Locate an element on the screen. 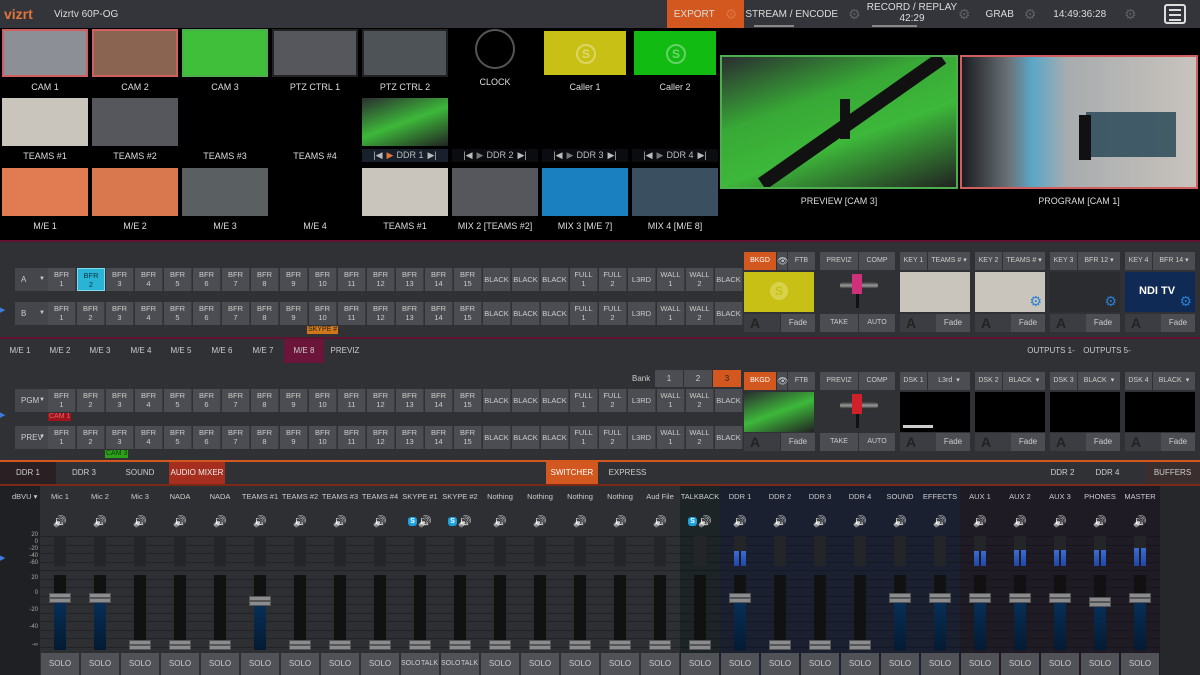  row-a-source-bfr-1: BFR 1 is located at coordinates (62, 279).